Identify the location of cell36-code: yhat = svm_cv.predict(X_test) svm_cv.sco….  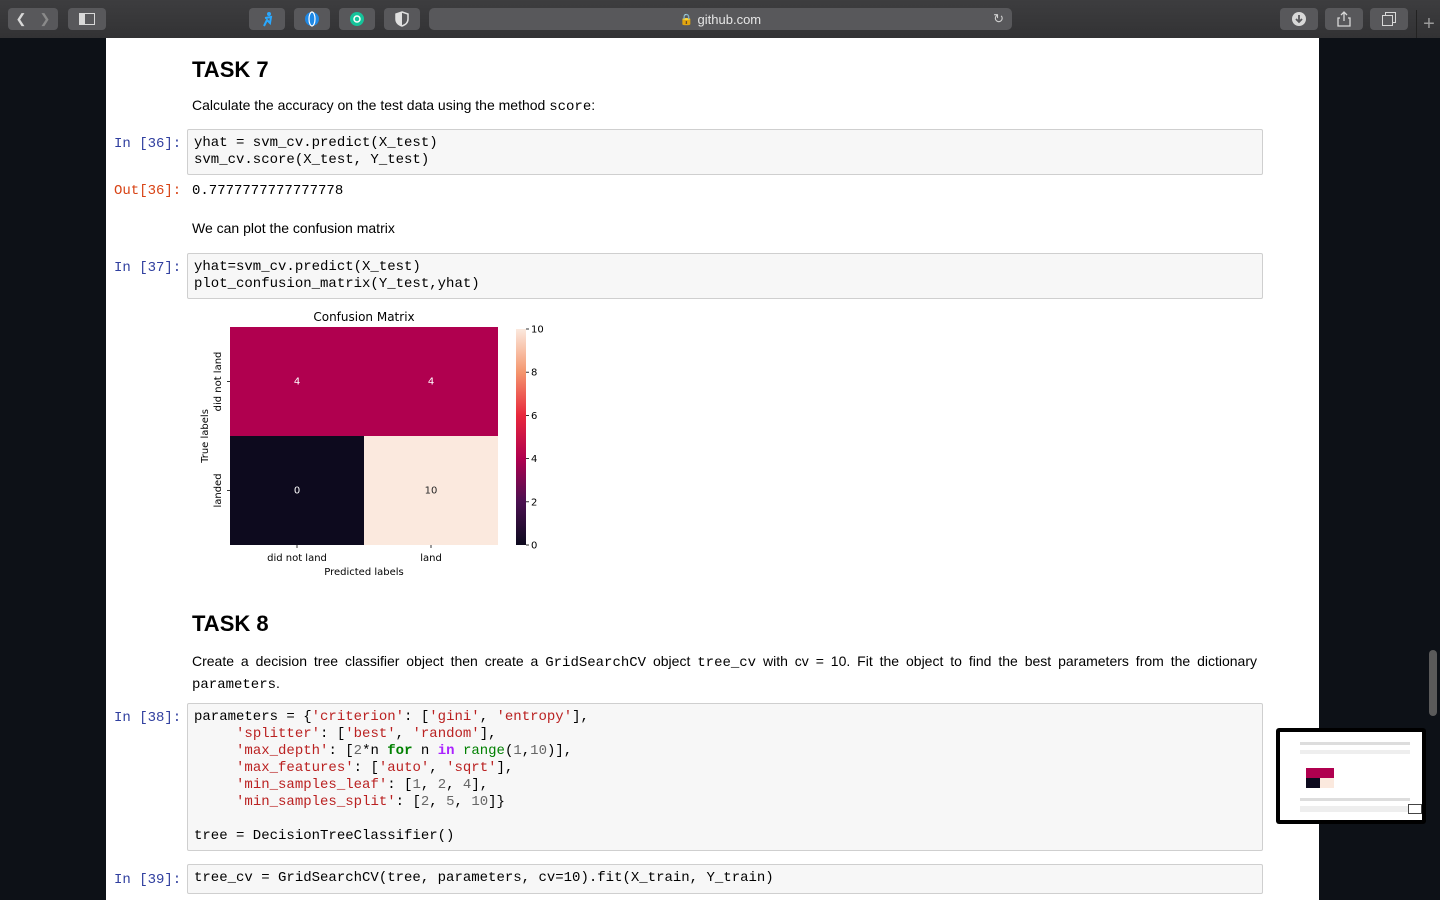
(725, 152).